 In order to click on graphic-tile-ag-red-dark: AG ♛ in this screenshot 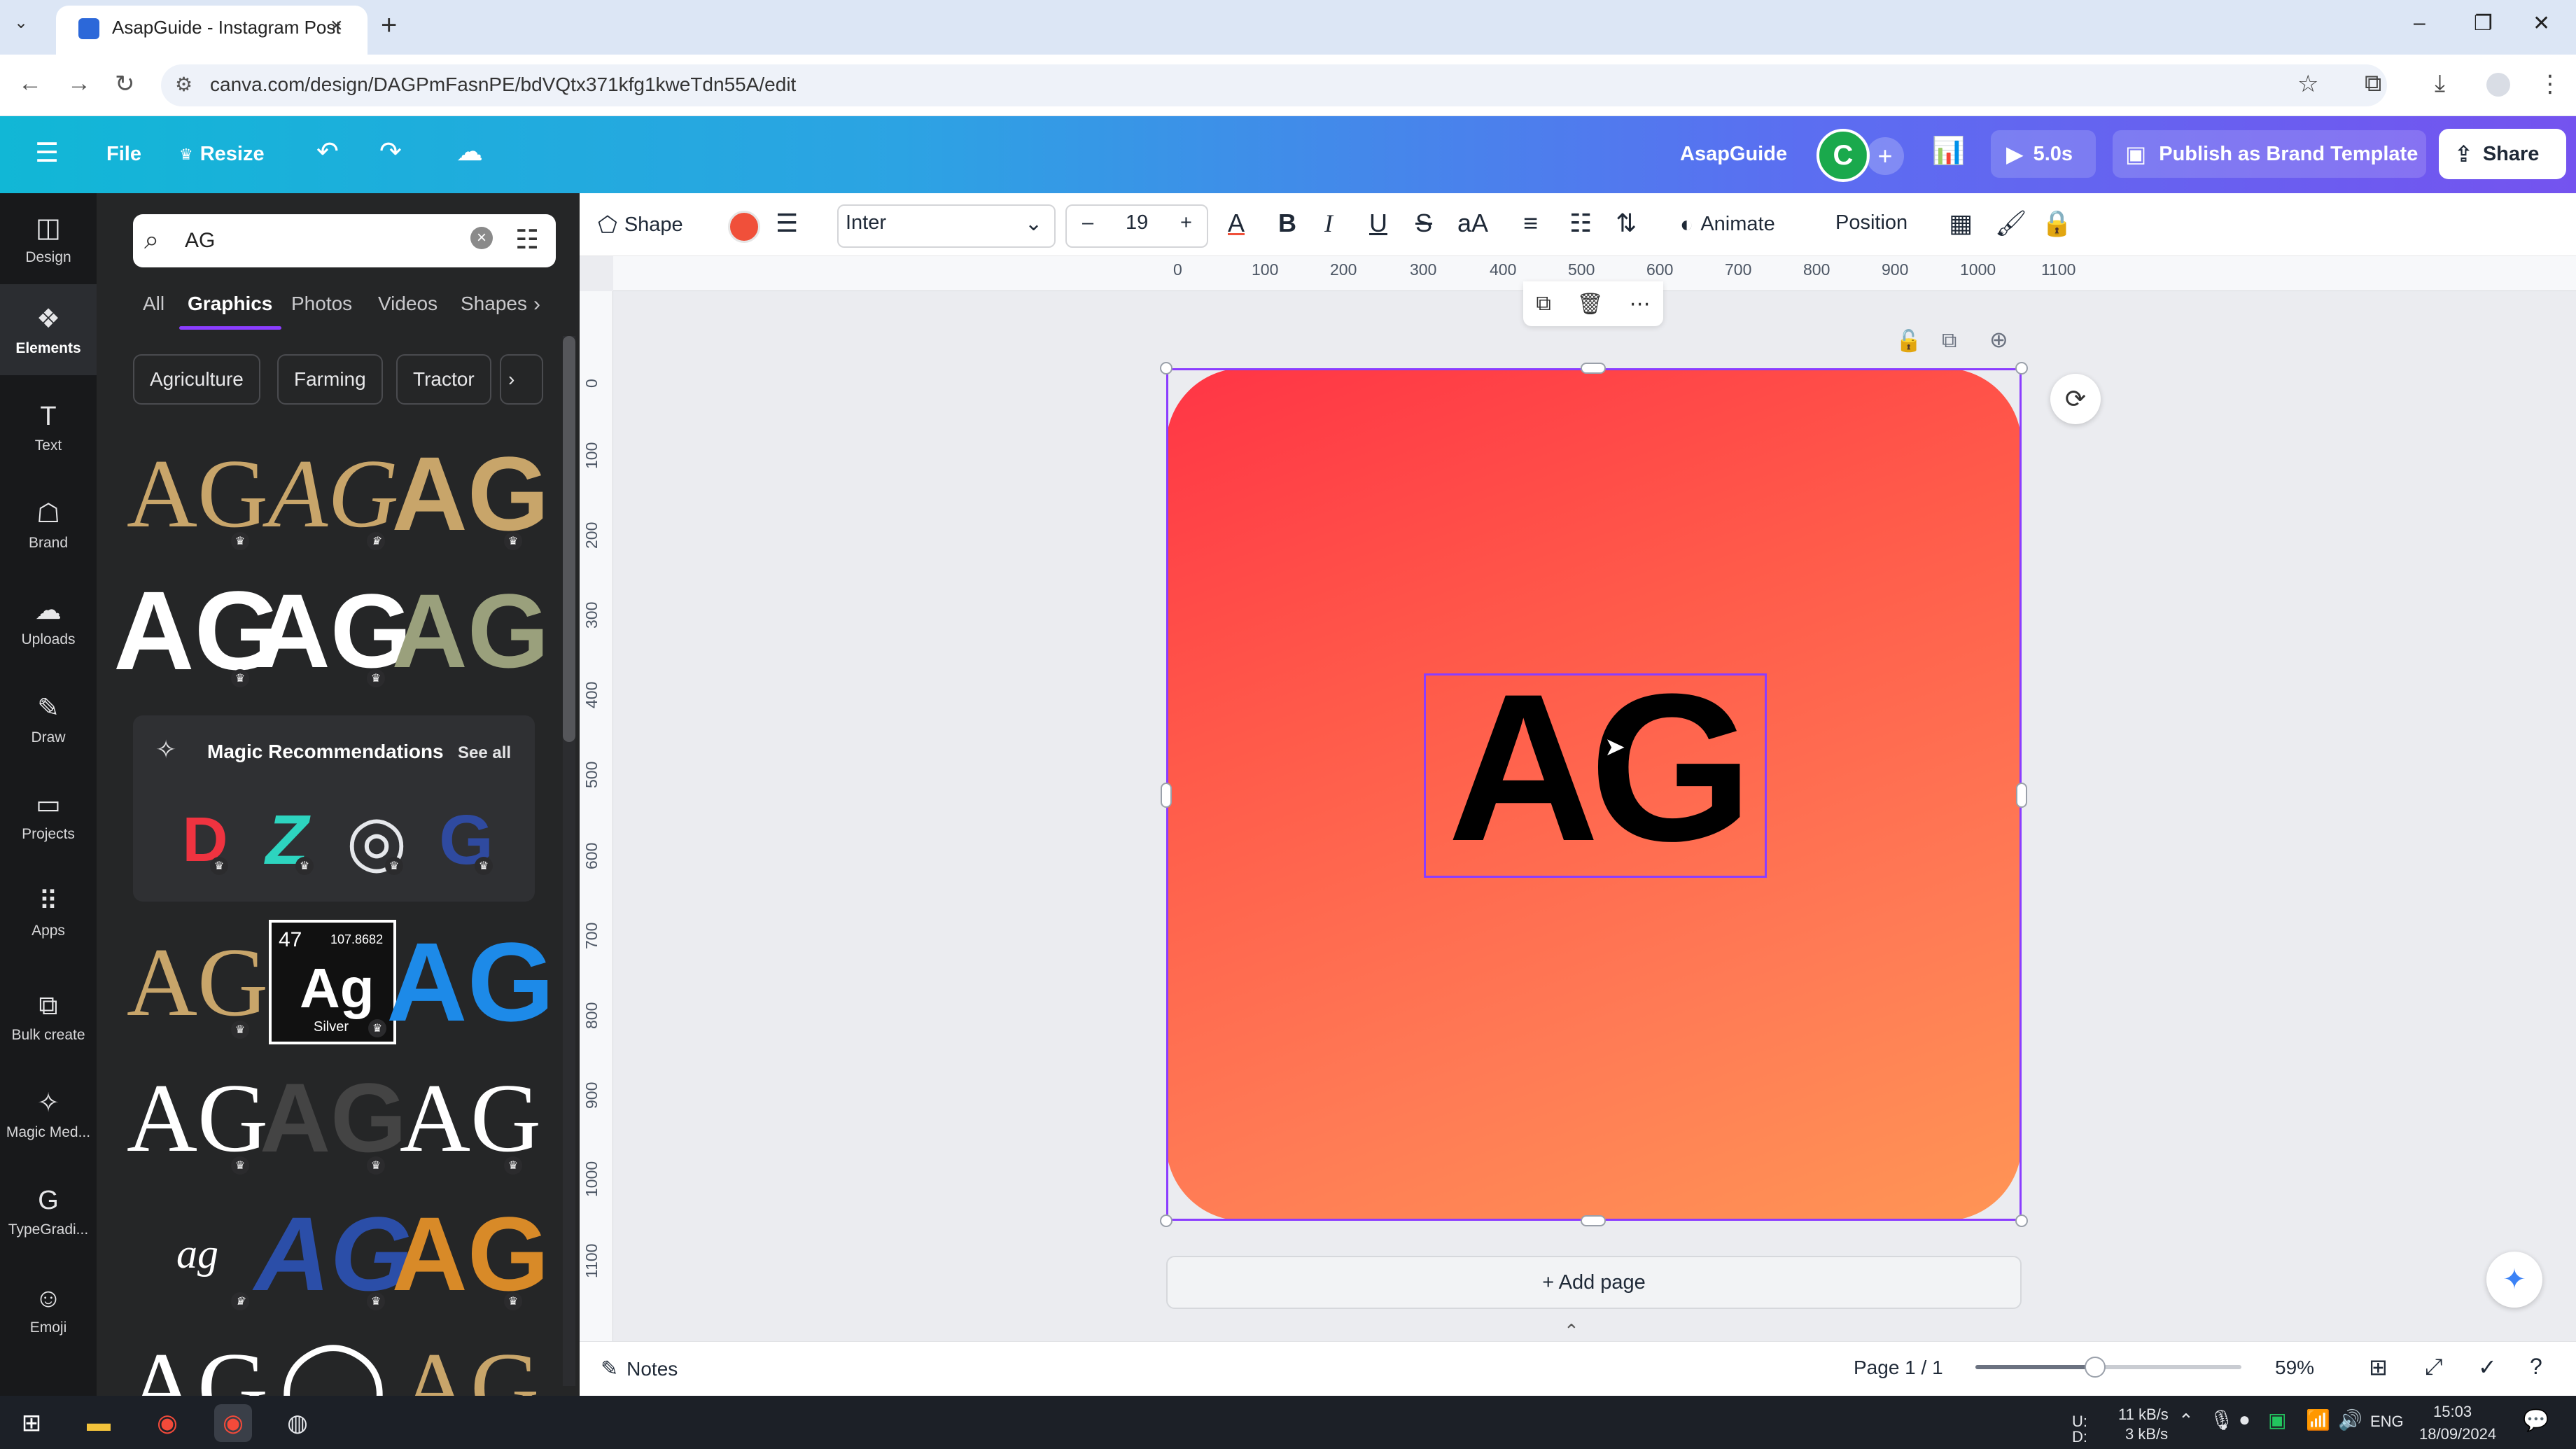, I will do `click(333, 1118)`.